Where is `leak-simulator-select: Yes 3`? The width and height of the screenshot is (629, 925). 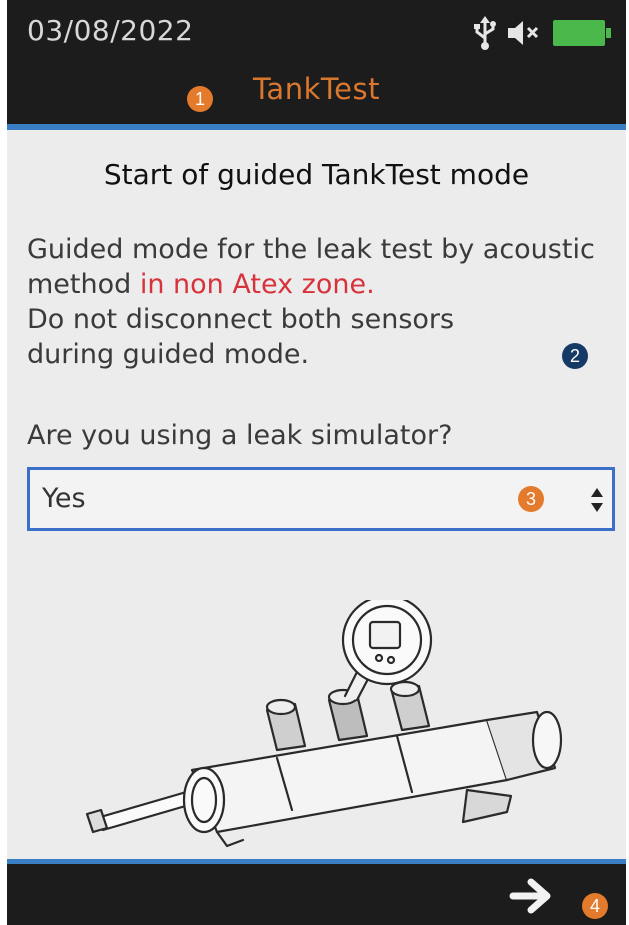 leak-simulator-select: Yes 3 is located at coordinates (321, 499).